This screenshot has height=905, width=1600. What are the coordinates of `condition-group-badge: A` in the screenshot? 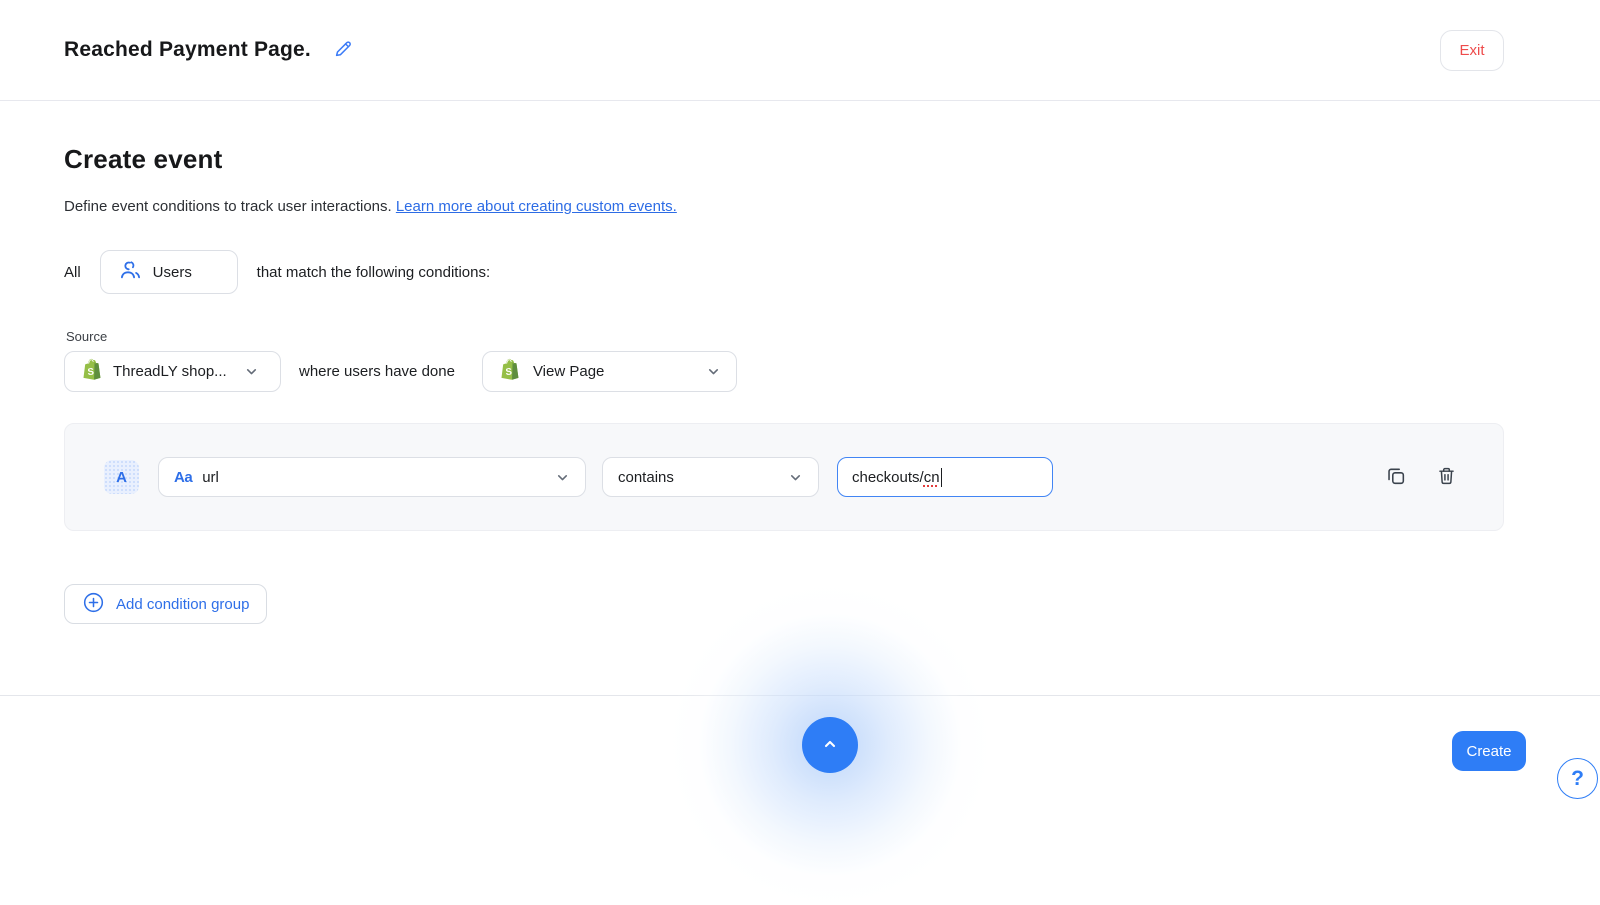 It's located at (121, 477).